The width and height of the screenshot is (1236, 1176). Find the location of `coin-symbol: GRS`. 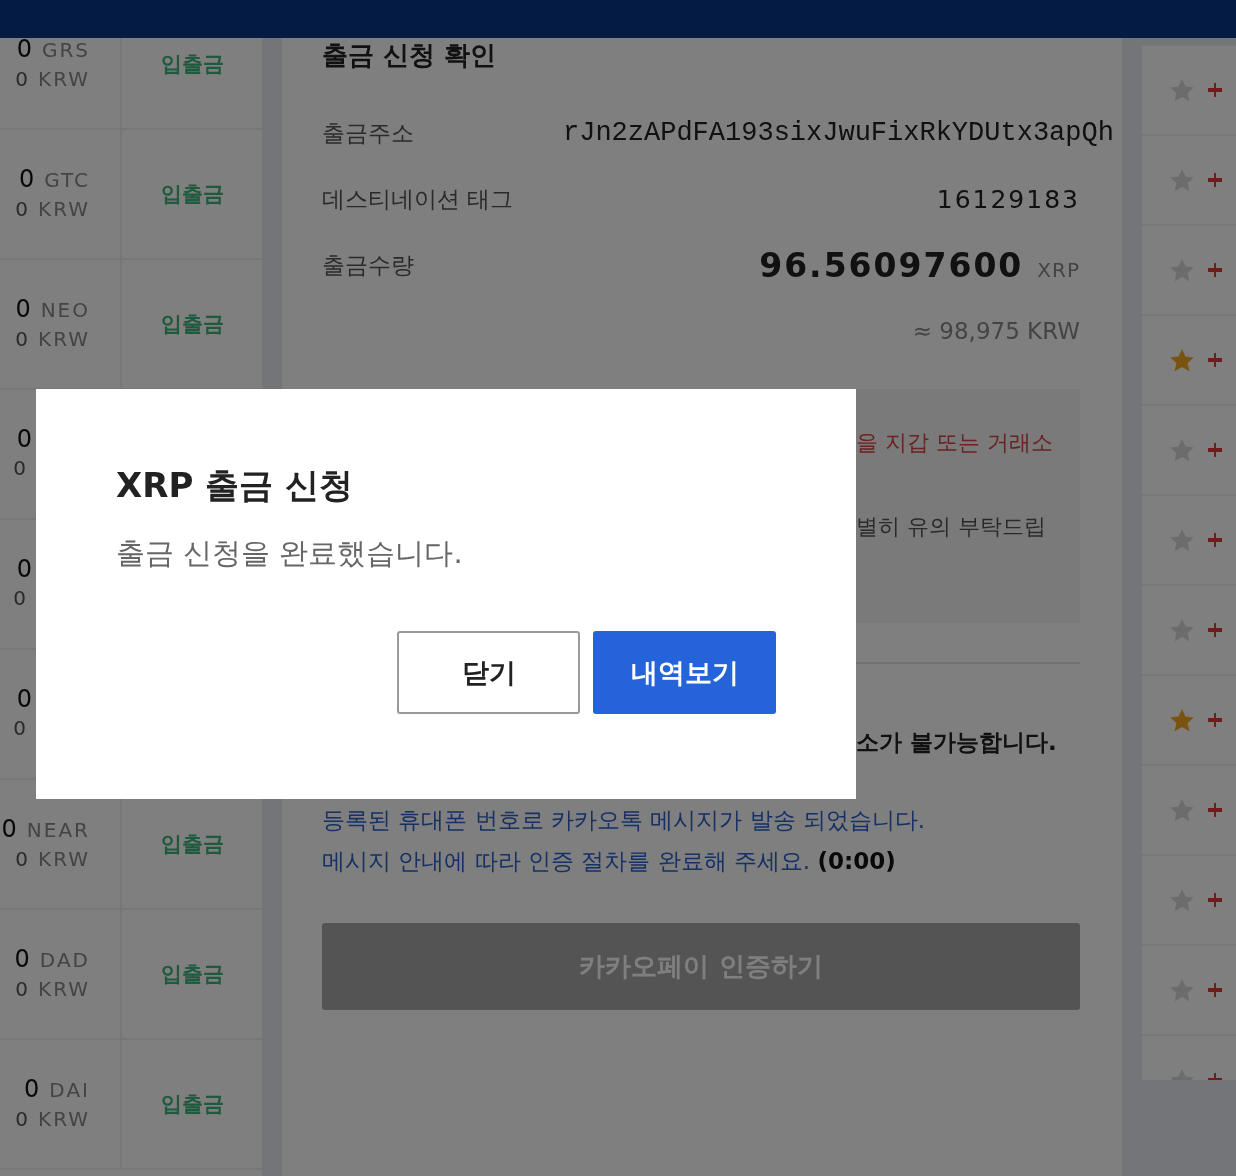

coin-symbol: GRS is located at coordinates (65, 51).